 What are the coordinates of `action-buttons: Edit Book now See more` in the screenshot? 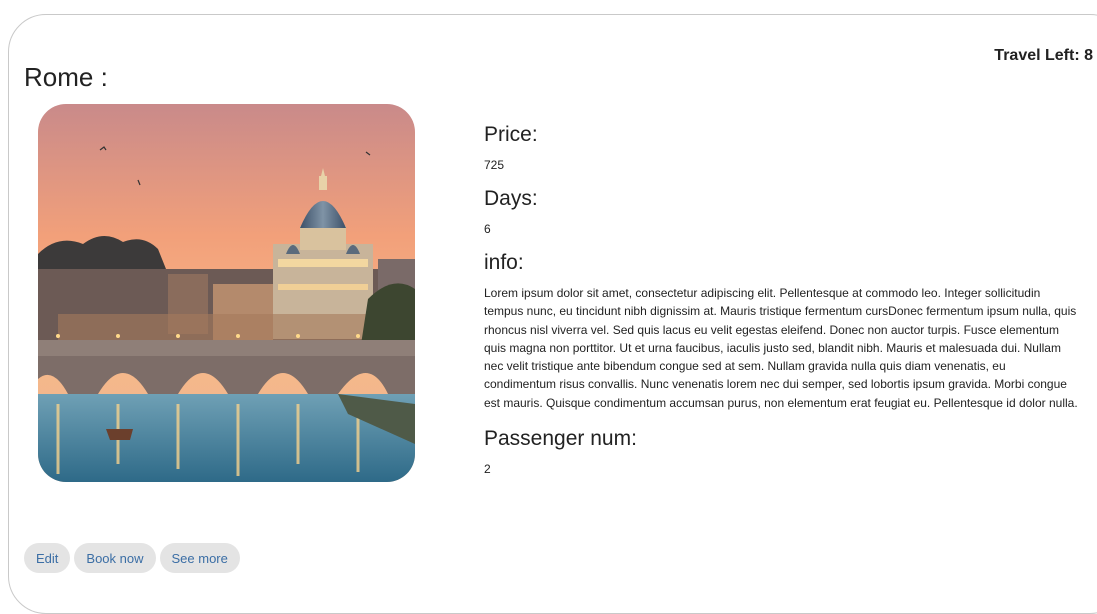 It's located at (132, 558).